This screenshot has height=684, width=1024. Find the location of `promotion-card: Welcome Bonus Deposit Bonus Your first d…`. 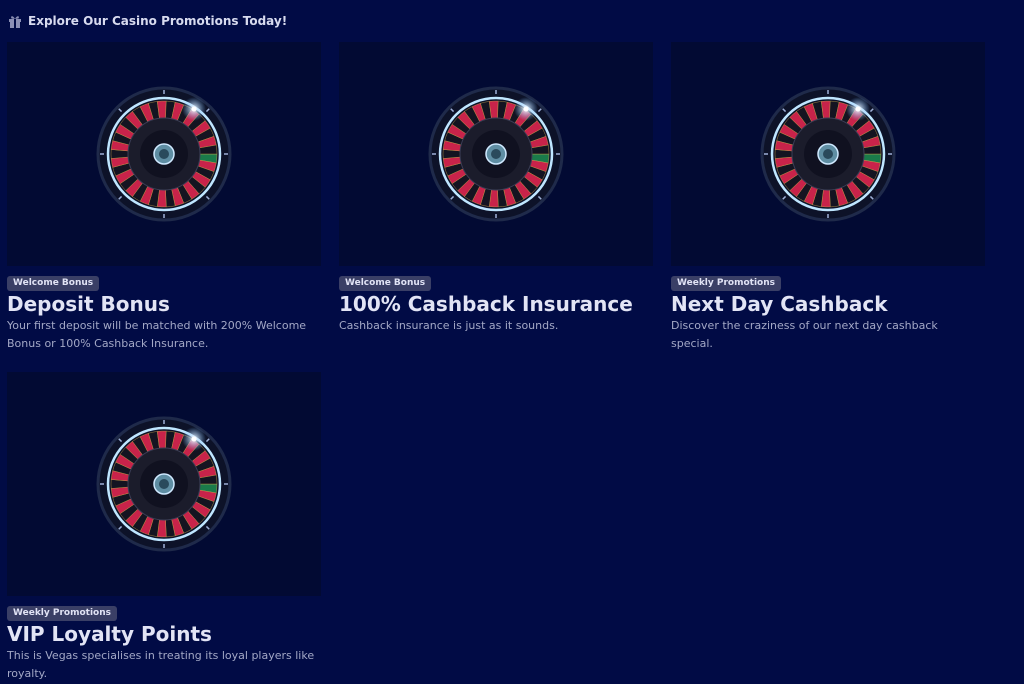

promotion-card: Welcome Bonus Deposit Bonus Your first d… is located at coordinates (164, 197).